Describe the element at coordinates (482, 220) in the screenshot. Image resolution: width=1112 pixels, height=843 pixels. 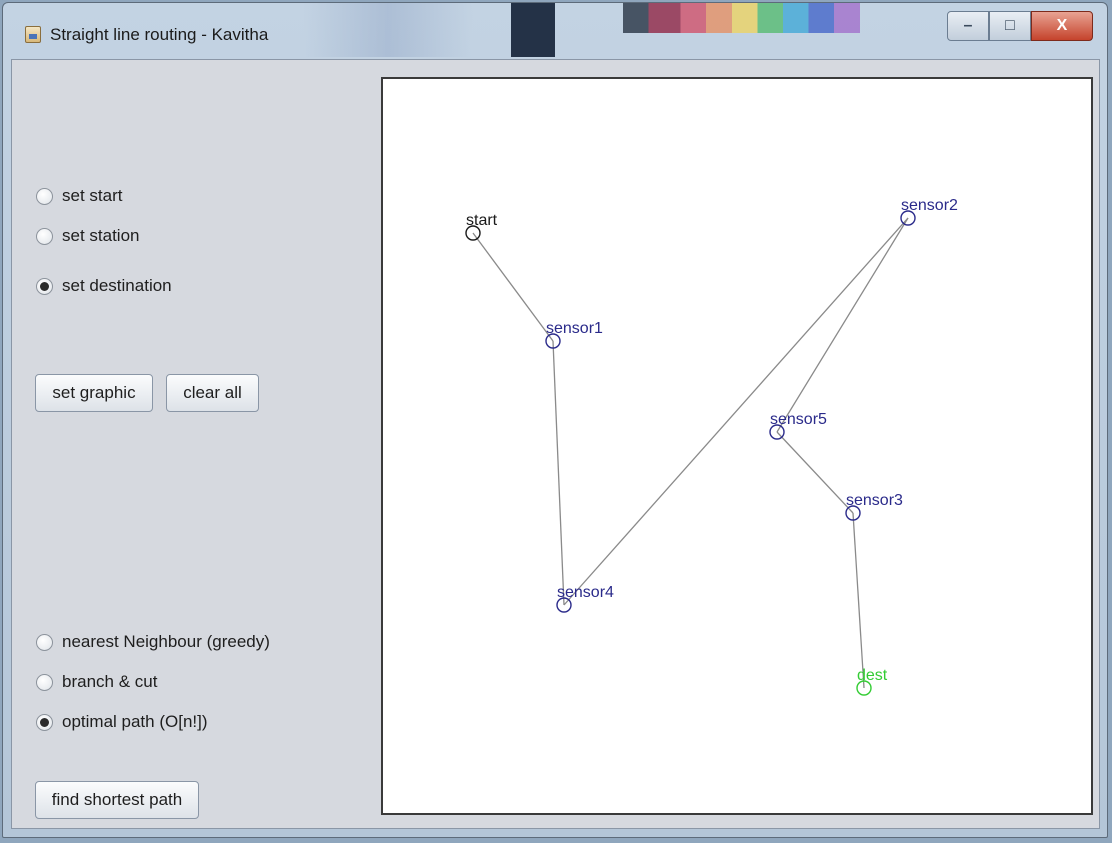
I see `node-label-start: start` at that location.